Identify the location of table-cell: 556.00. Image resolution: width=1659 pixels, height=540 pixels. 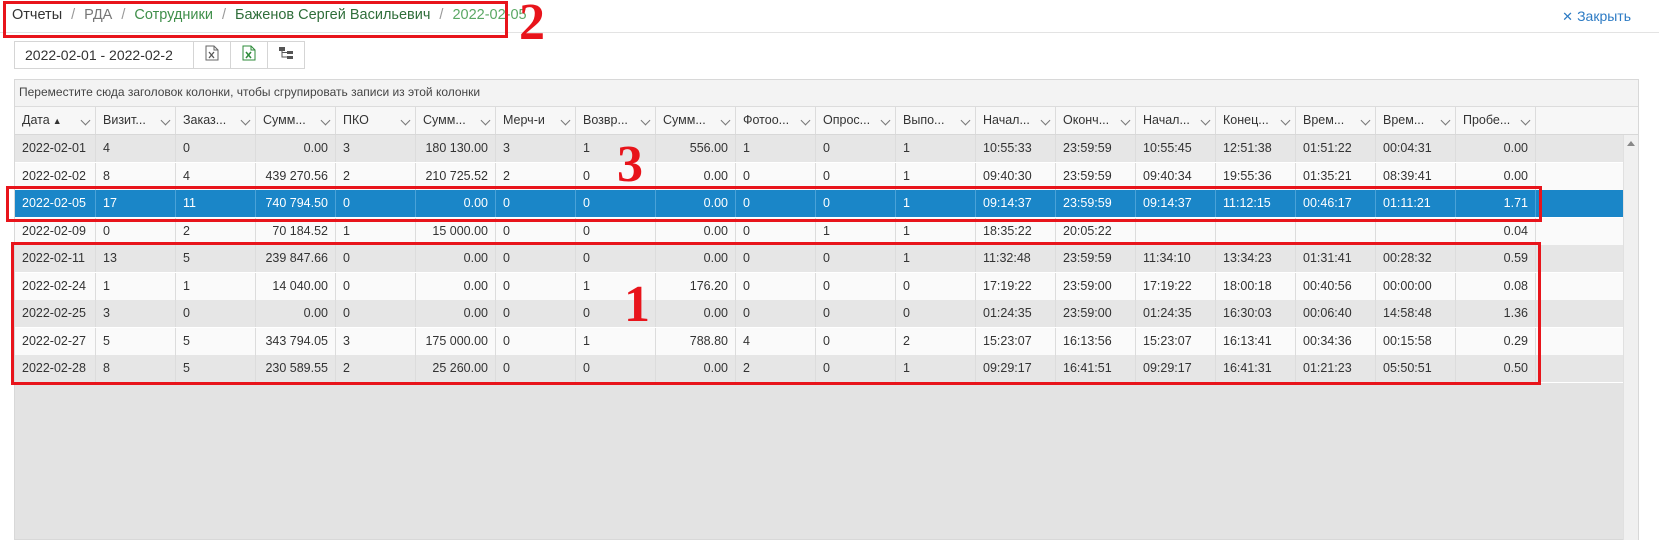
(696, 148).